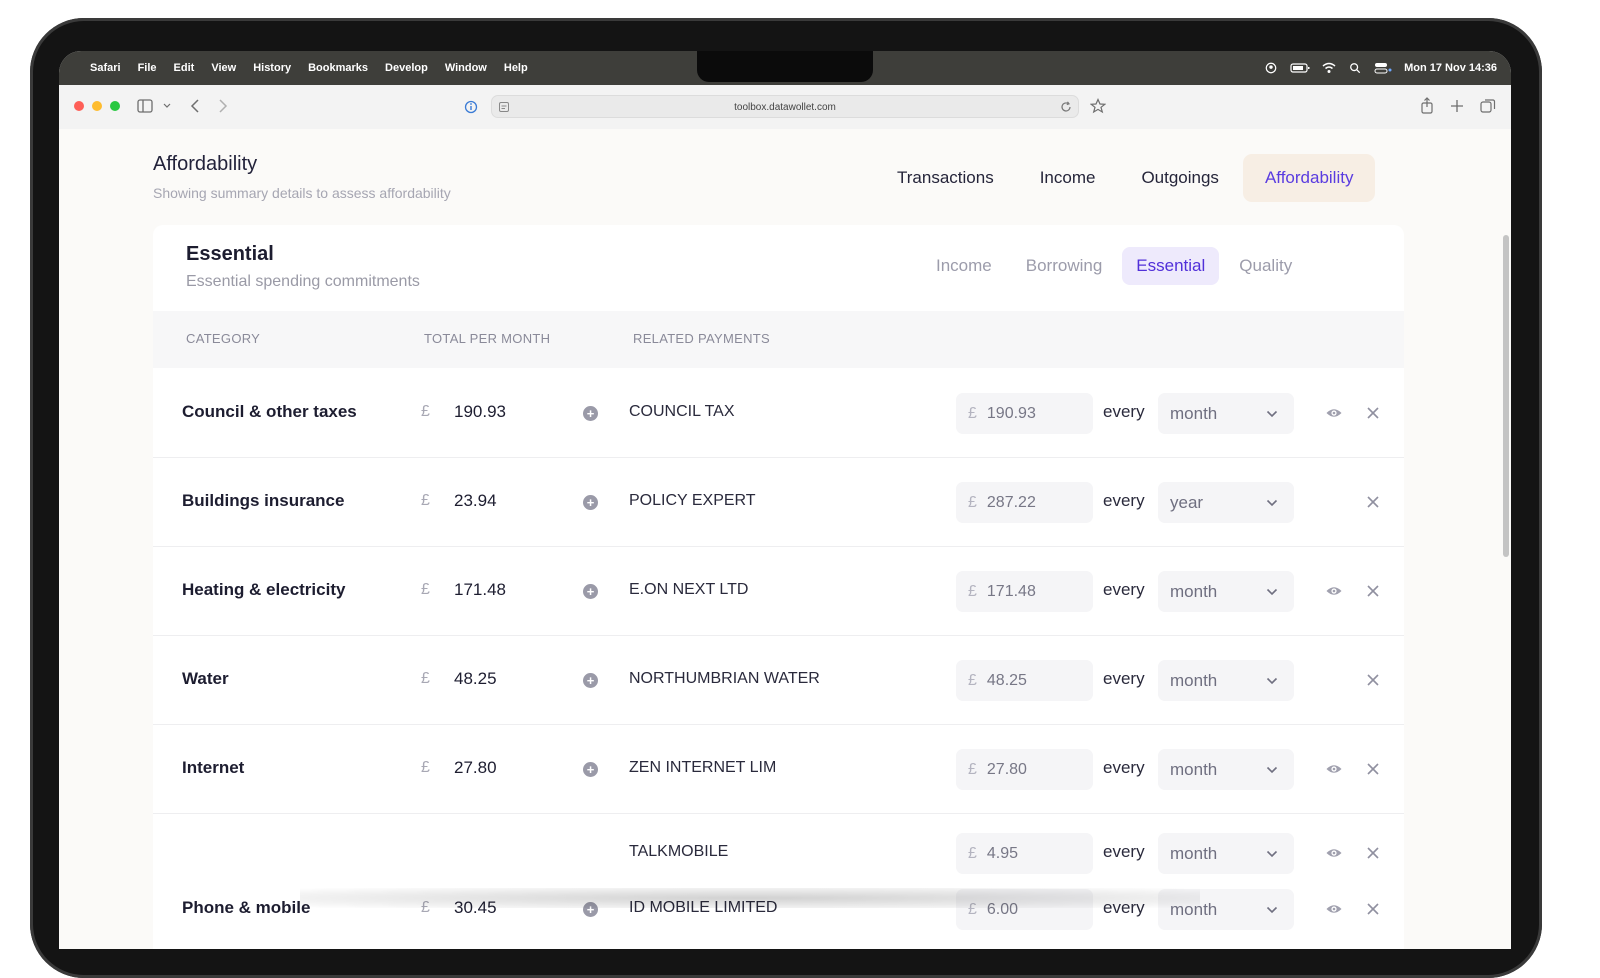 Image resolution: width=1600 pixels, height=978 pixels. I want to click on frequency-select: year, so click(1226, 502).